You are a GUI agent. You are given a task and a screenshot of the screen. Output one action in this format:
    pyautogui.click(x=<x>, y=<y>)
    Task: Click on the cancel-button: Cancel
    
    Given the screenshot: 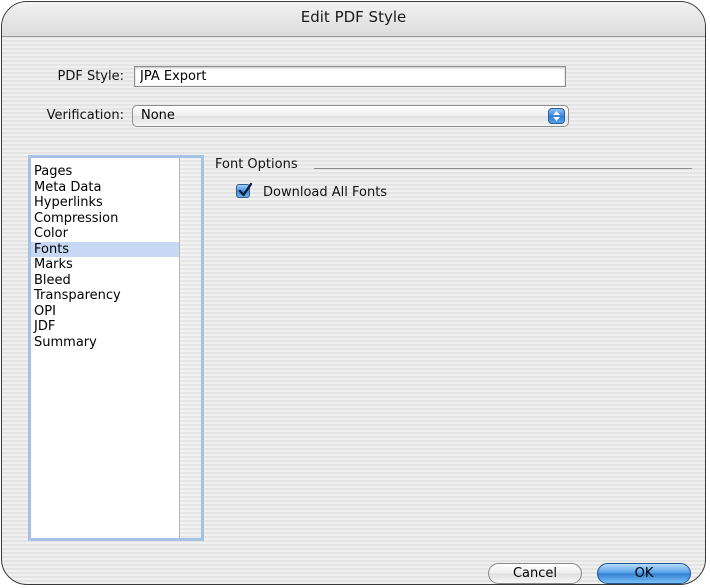 What is the action you would take?
    pyautogui.click(x=535, y=573)
    